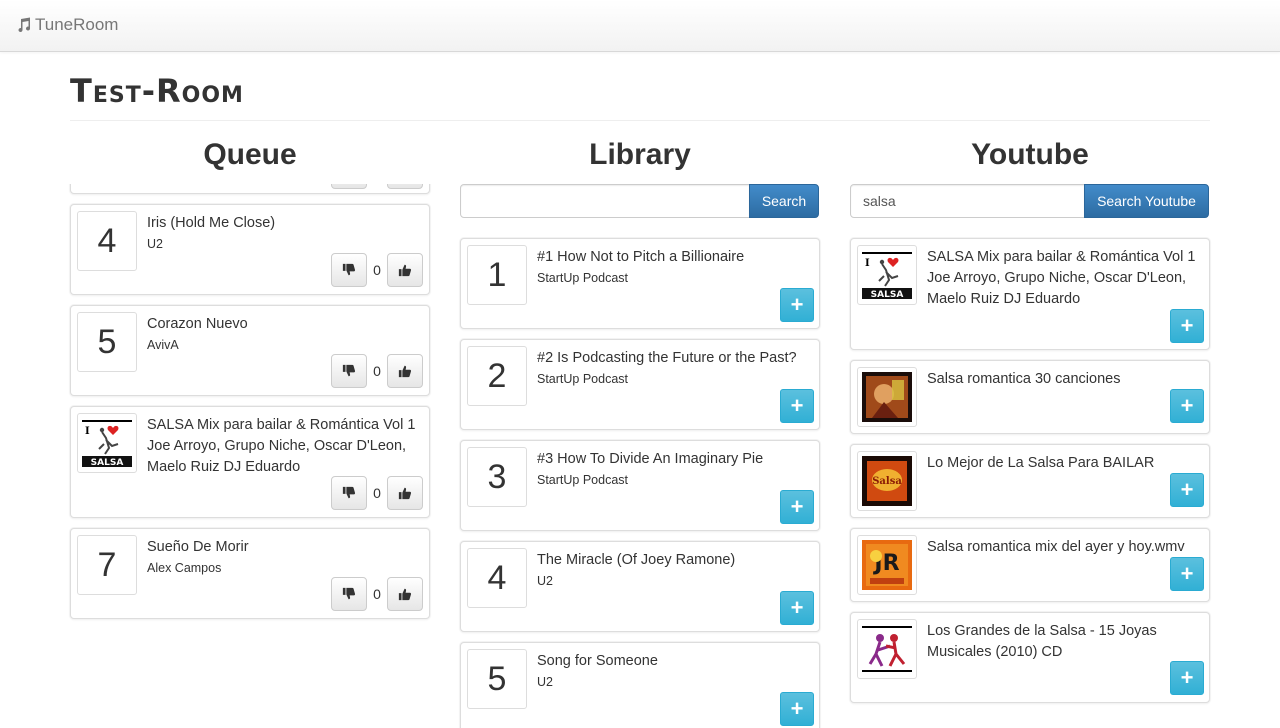 This screenshot has height=728, width=1280. Describe the element at coordinates (198, 547) in the screenshot. I see `track-title: Sueño De Morir` at that location.